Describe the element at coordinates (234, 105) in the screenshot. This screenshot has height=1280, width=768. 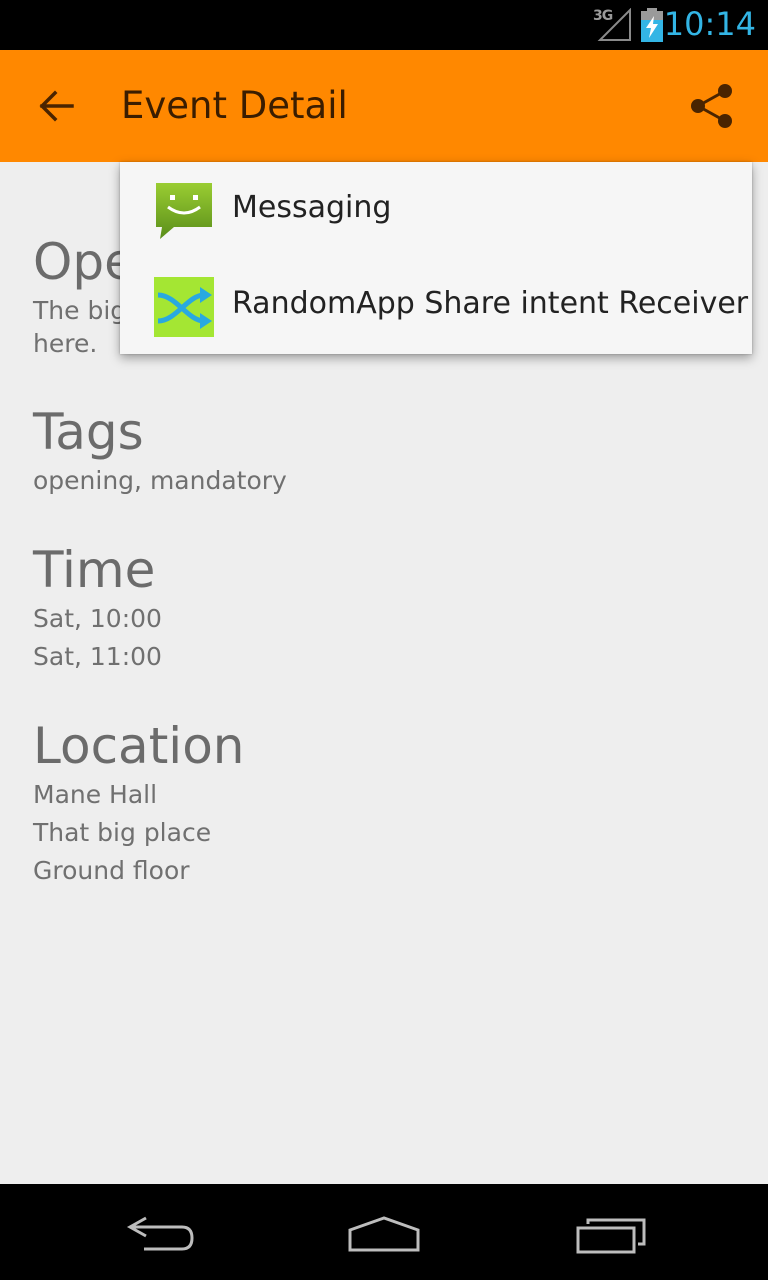
I see `page-title: Event Detail` at that location.